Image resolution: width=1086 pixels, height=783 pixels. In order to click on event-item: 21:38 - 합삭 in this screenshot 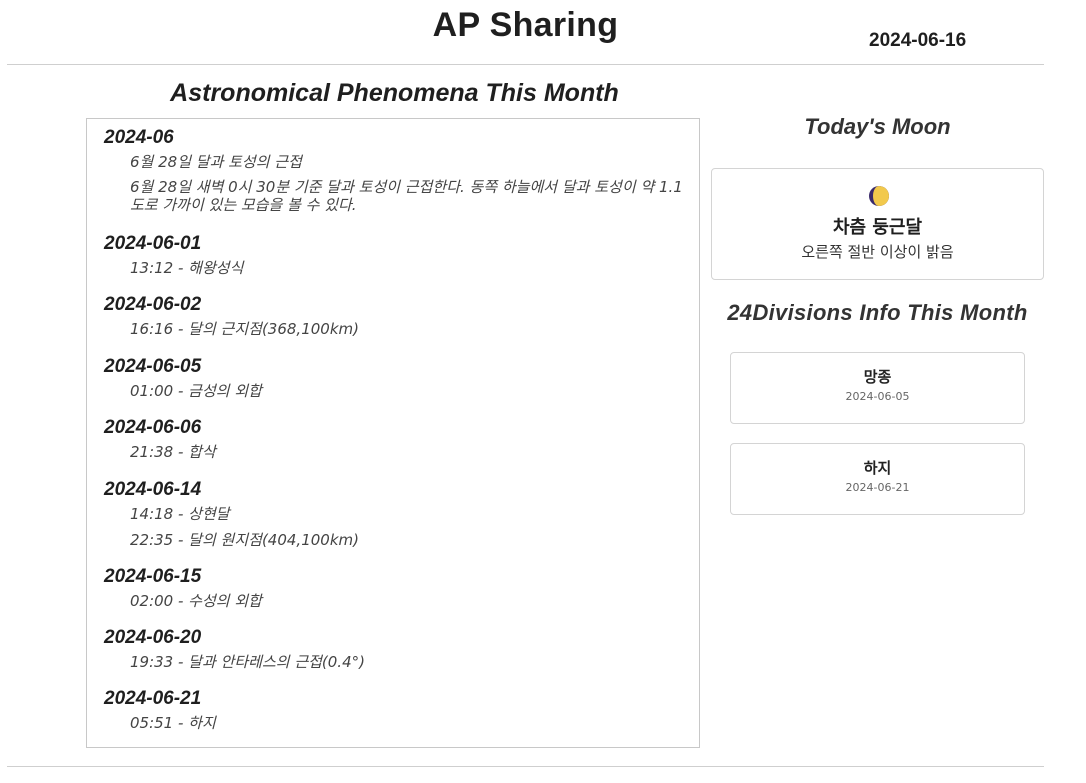, I will do `click(173, 452)`.